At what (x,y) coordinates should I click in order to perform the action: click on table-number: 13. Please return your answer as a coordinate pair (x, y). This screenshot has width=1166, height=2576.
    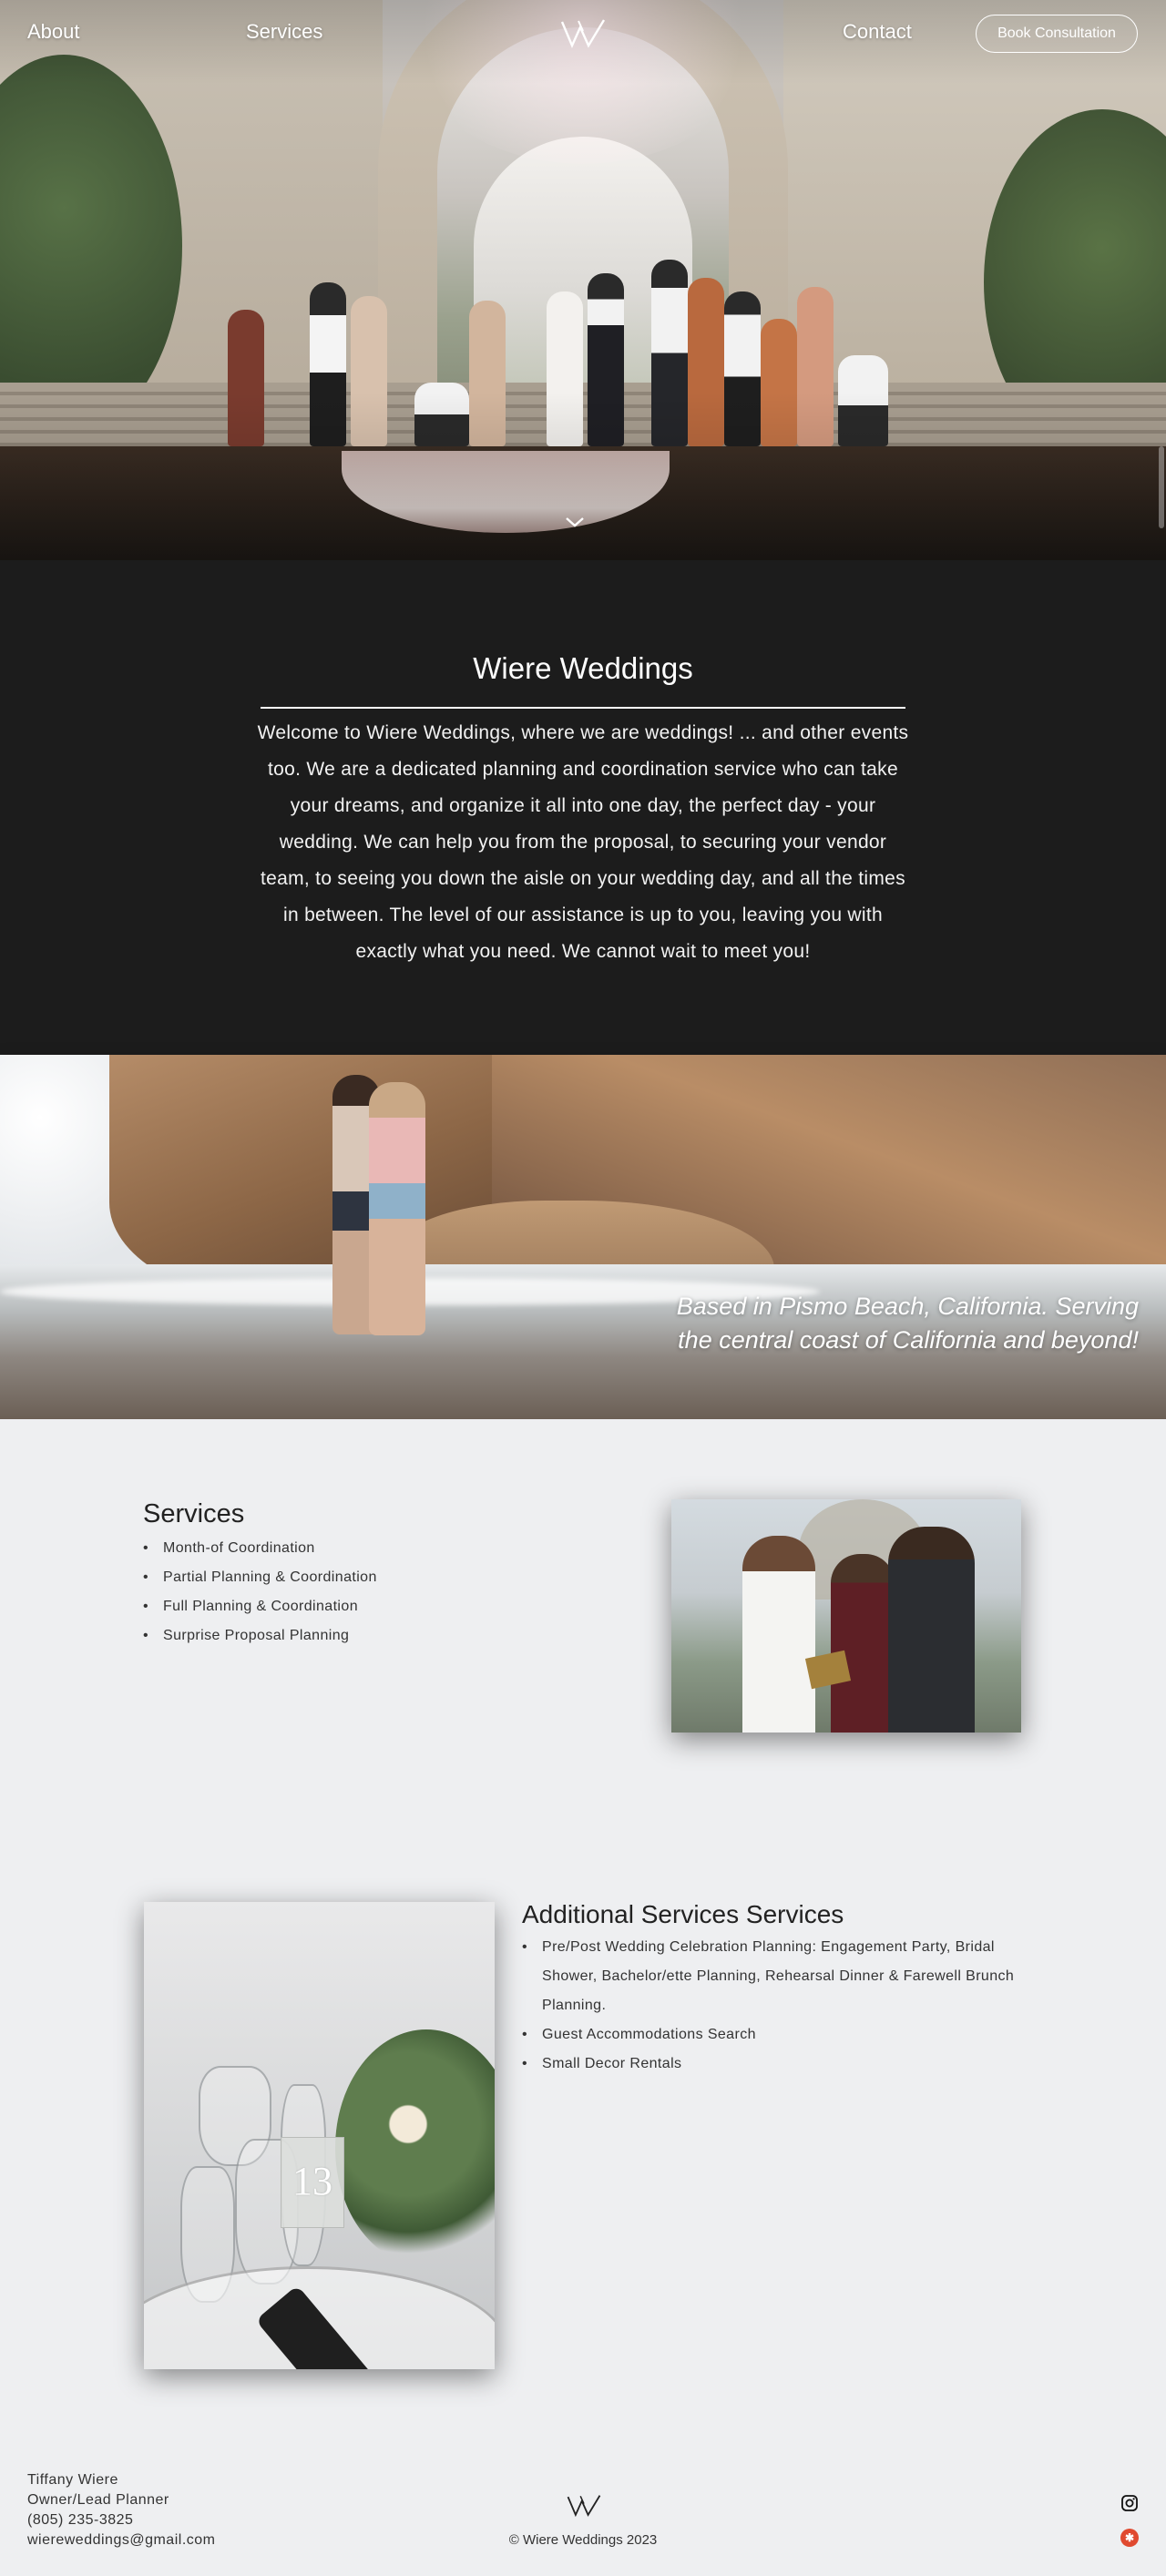
    Looking at the image, I should click on (312, 2181).